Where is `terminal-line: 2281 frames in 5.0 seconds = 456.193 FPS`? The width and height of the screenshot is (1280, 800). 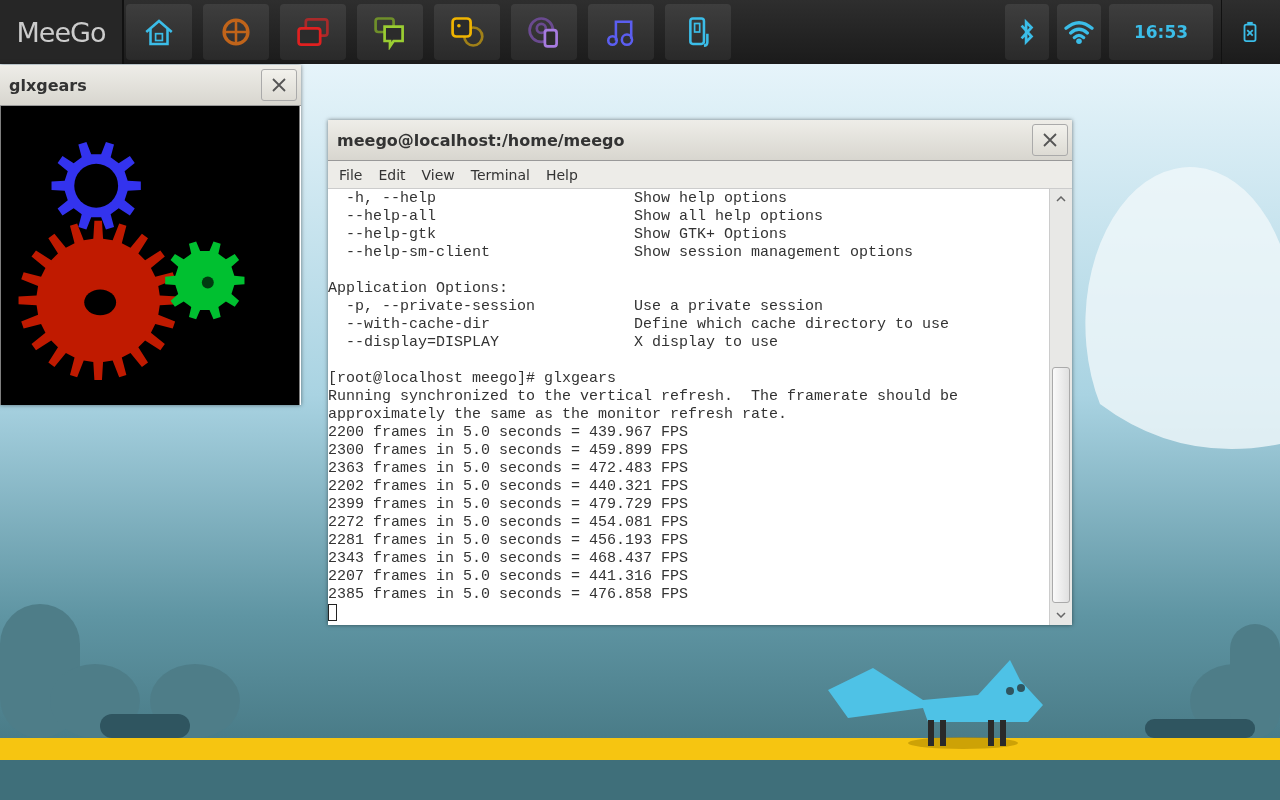
terminal-line: 2281 frames in 5.0 seconds = 456.193 FPS is located at coordinates (508, 541).